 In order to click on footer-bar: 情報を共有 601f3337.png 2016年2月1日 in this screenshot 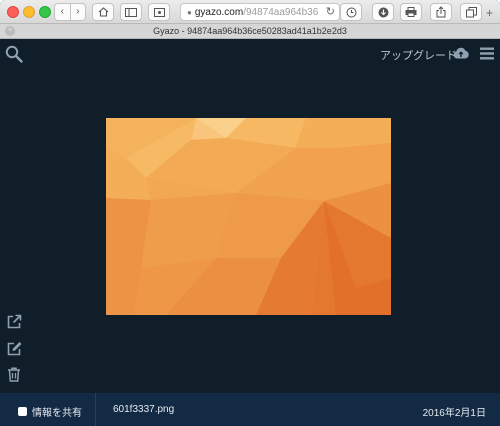, I will do `click(250, 409)`.